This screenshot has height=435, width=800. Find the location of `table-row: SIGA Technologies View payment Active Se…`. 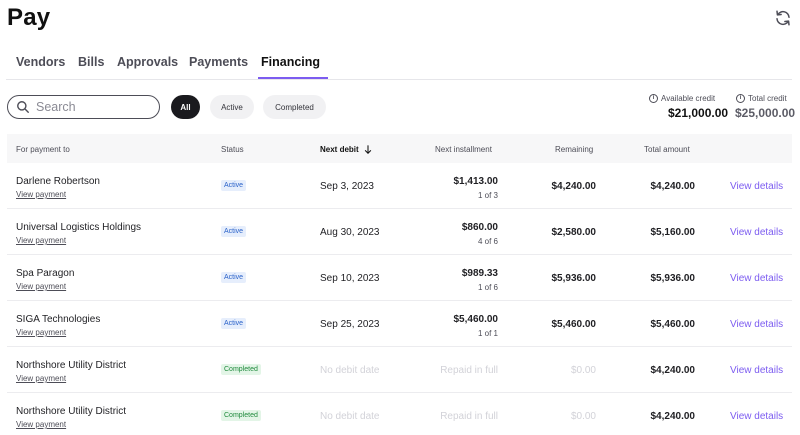

table-row: SIGA Technologies View payment Active Se… is located at coordinates (399, 324).